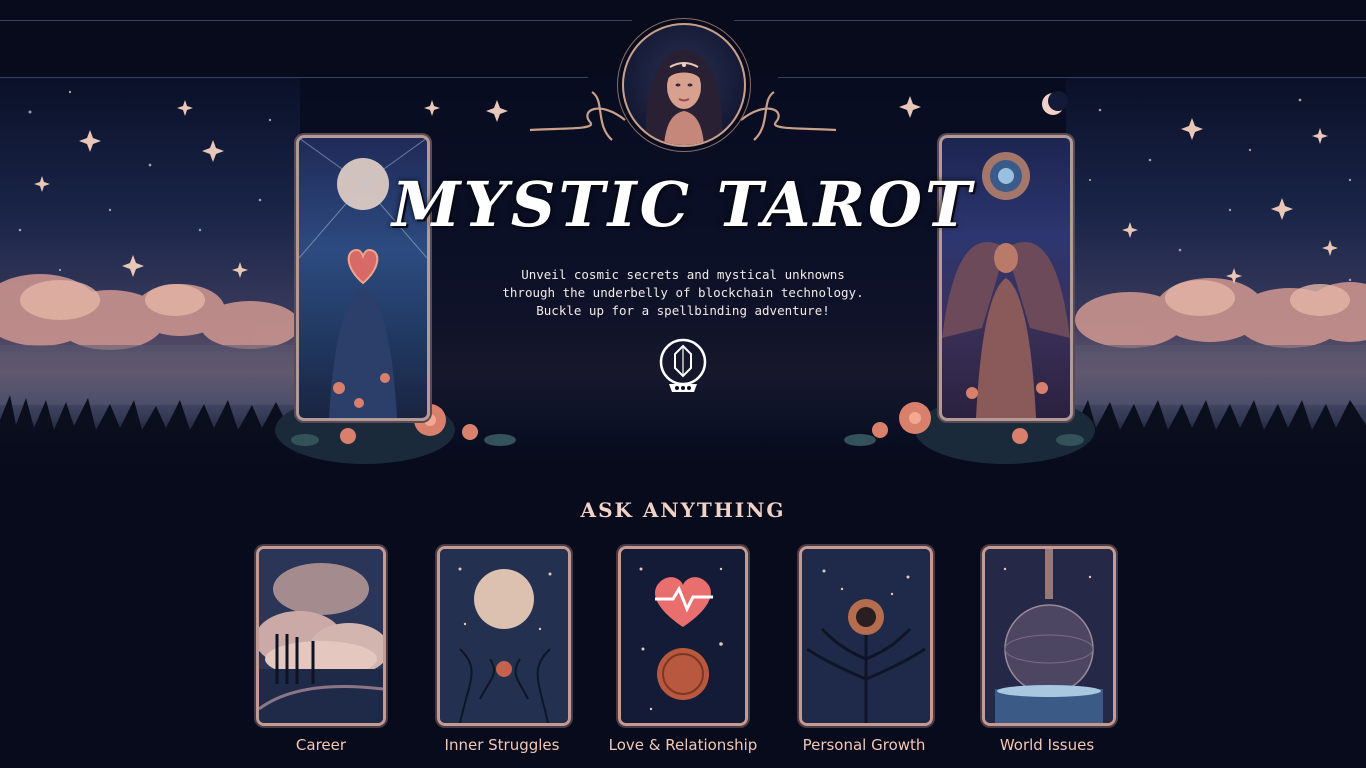 This screenshot has width=1366, height=768. What do you see at coordinates (321, 745) in the screenshot?
I see `topic-label: Career` at bounding box center [321, 745].